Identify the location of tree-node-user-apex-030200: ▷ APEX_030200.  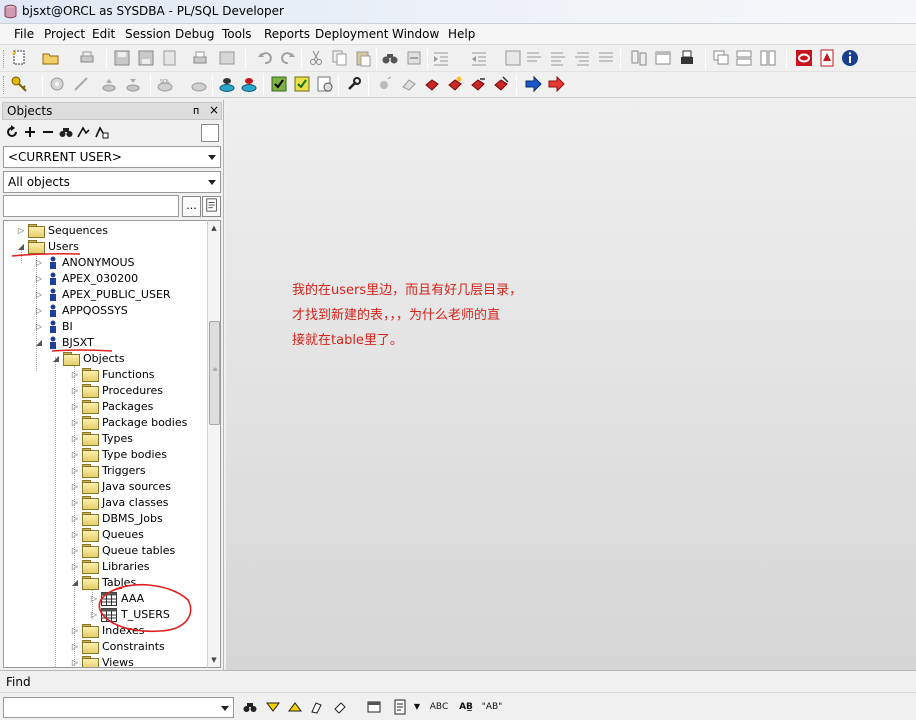
(120, 279).